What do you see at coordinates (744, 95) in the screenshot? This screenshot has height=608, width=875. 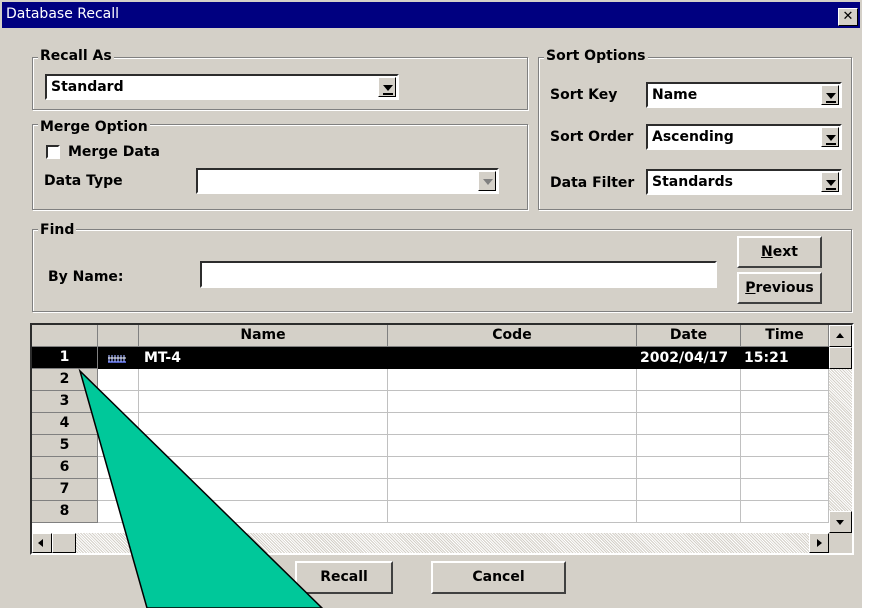 I see `sort-key-select: Name` at bounding box center [744, 95].